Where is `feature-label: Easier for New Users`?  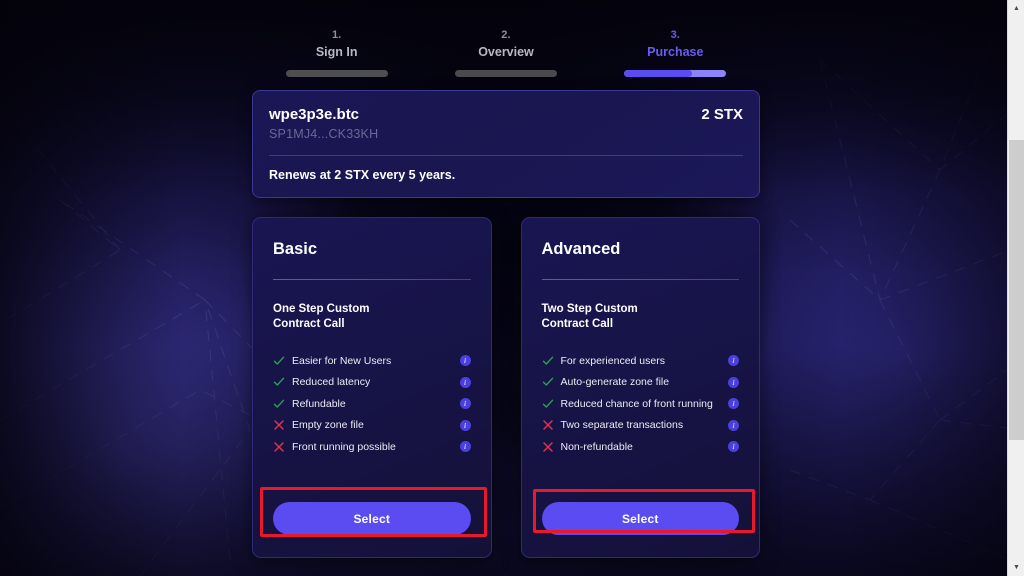
feature-label: Easier for New Users is located at coordinates (342, 360).